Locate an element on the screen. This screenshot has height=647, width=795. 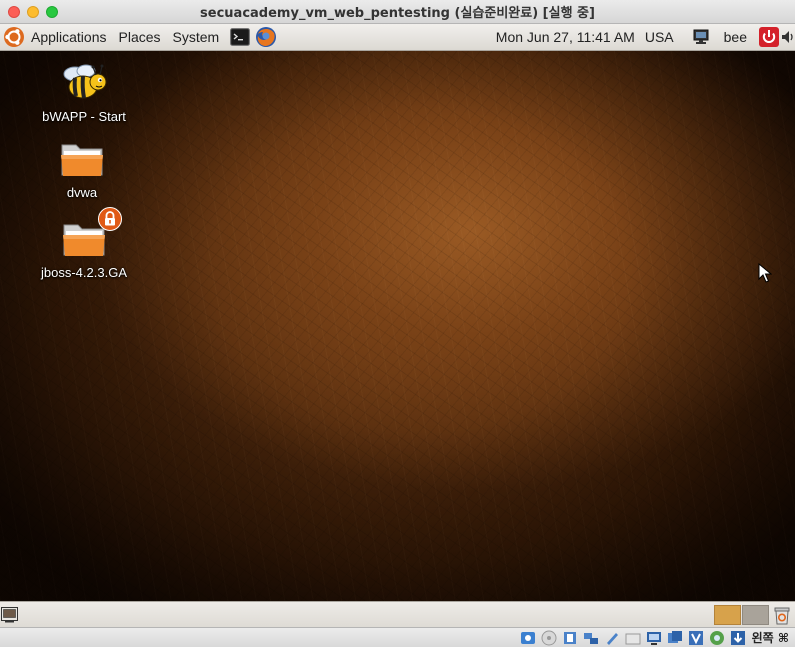
bee-icon is located at coordinates (84, 83).